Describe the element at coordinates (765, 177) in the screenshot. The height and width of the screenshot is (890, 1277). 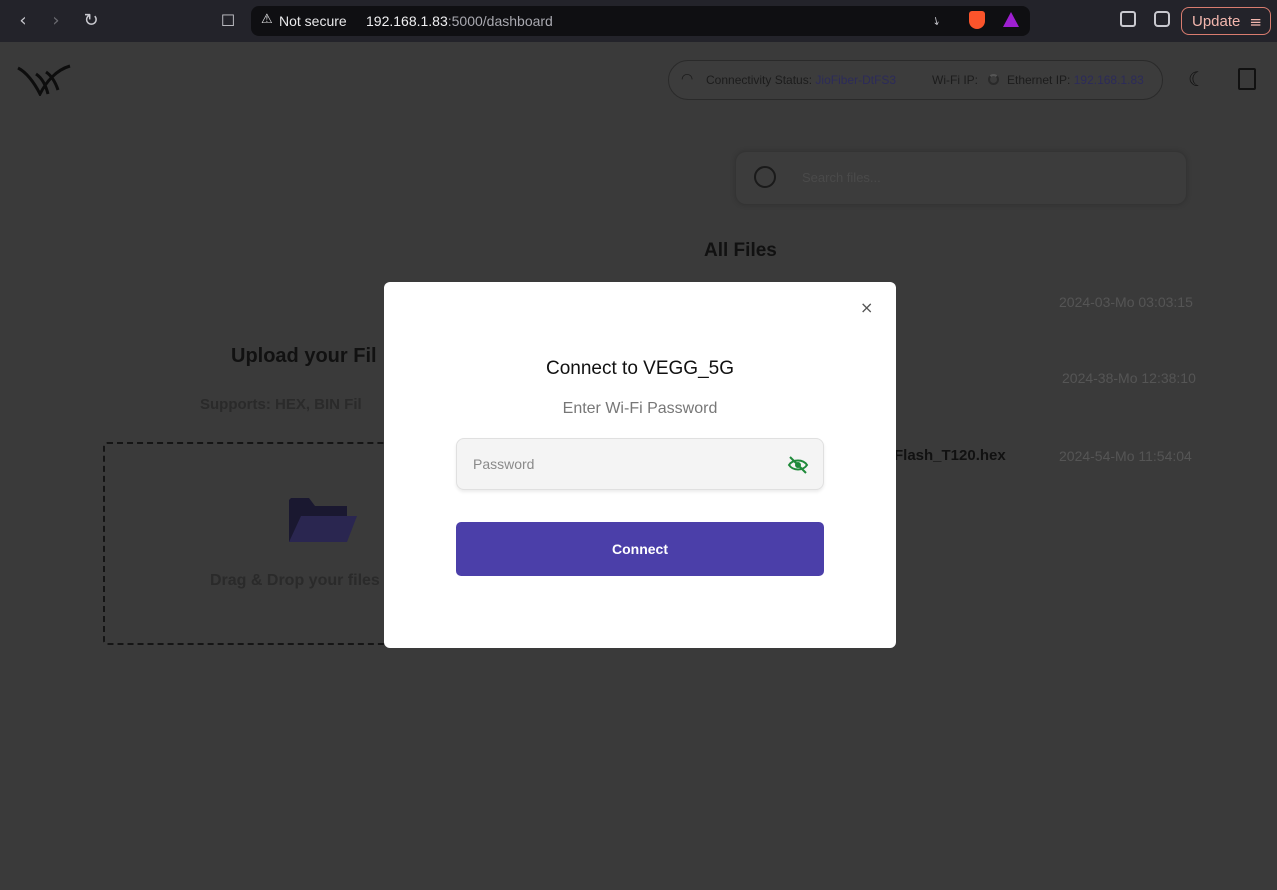
I see `search-icon` at that location.